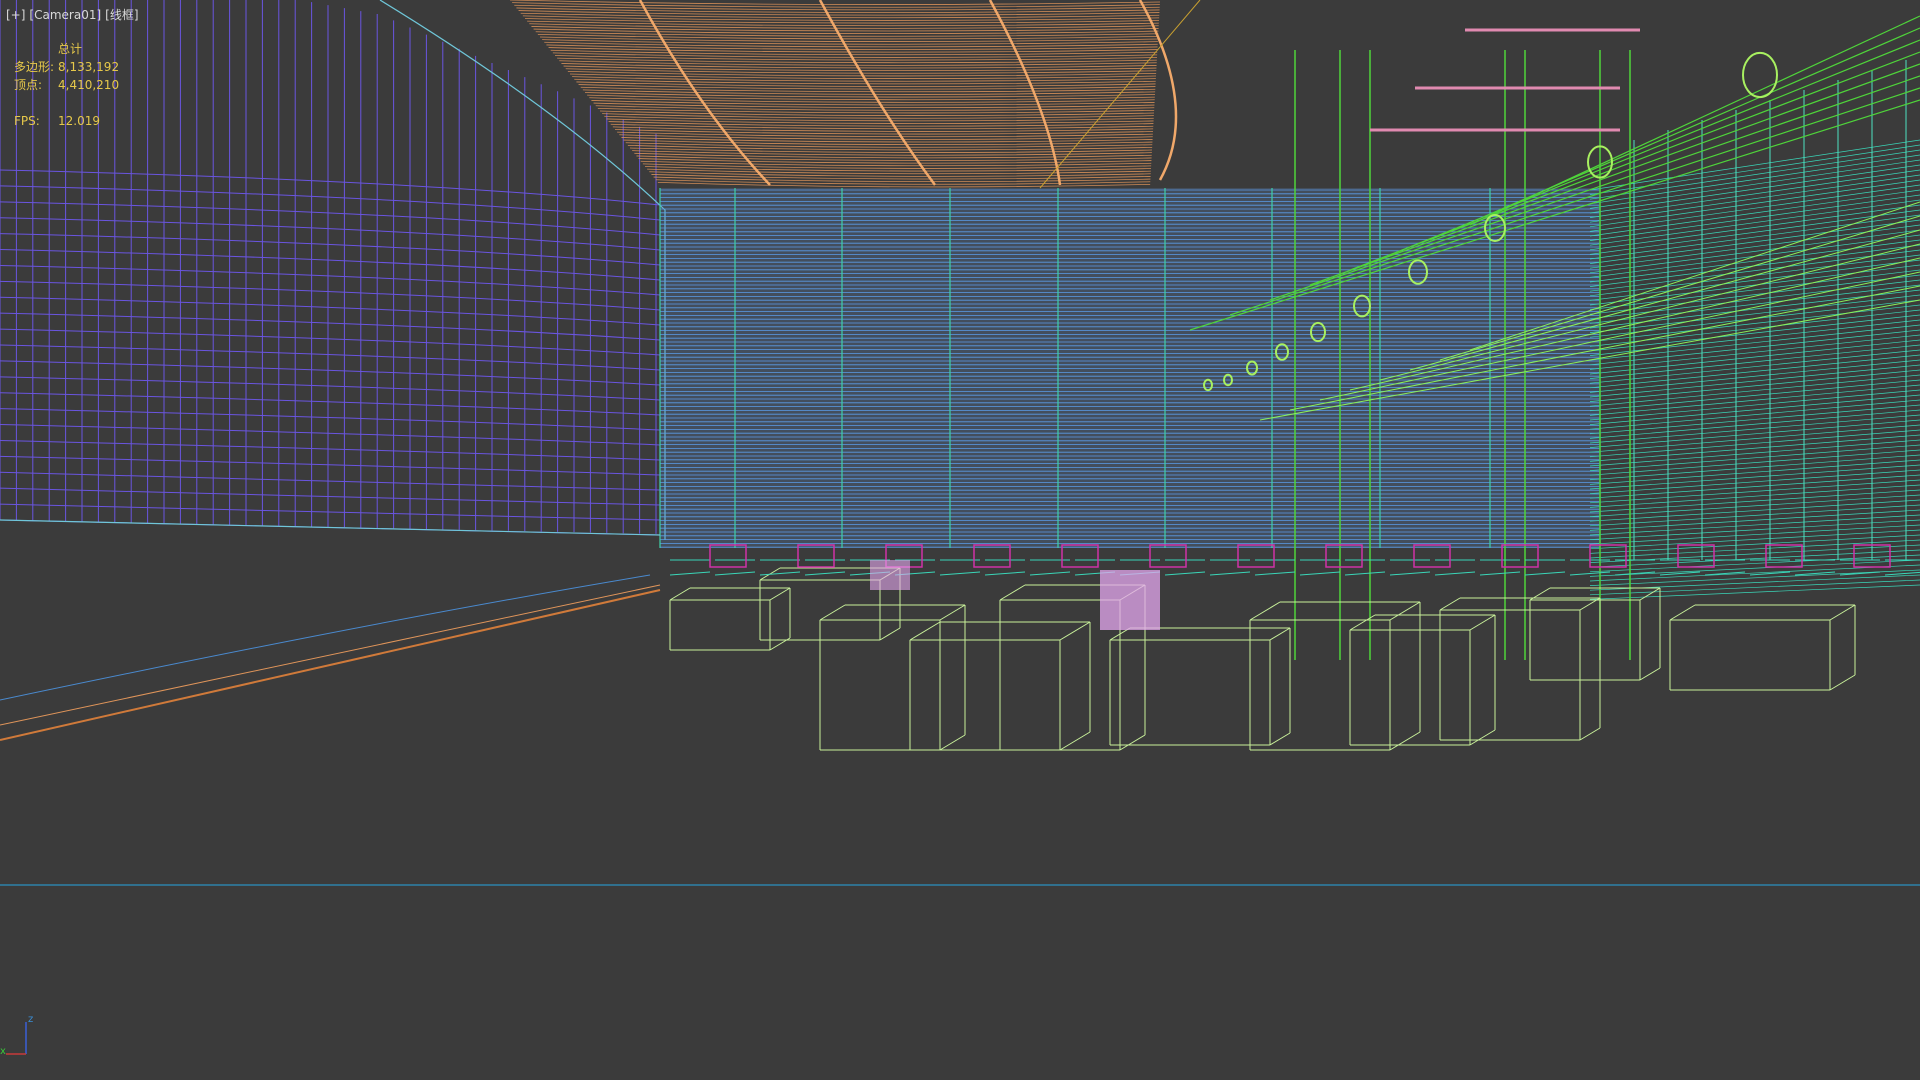 This screenshot has height=1080, width=1920. I want to click on wall-base-line, so click(330, 527).